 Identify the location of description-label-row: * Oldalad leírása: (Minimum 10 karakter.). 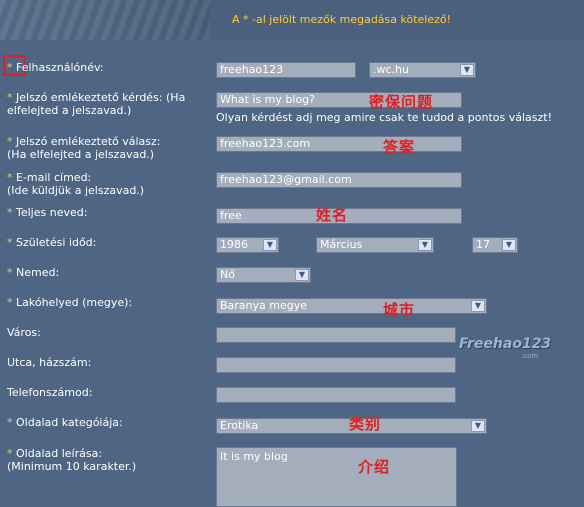
(71, 460).